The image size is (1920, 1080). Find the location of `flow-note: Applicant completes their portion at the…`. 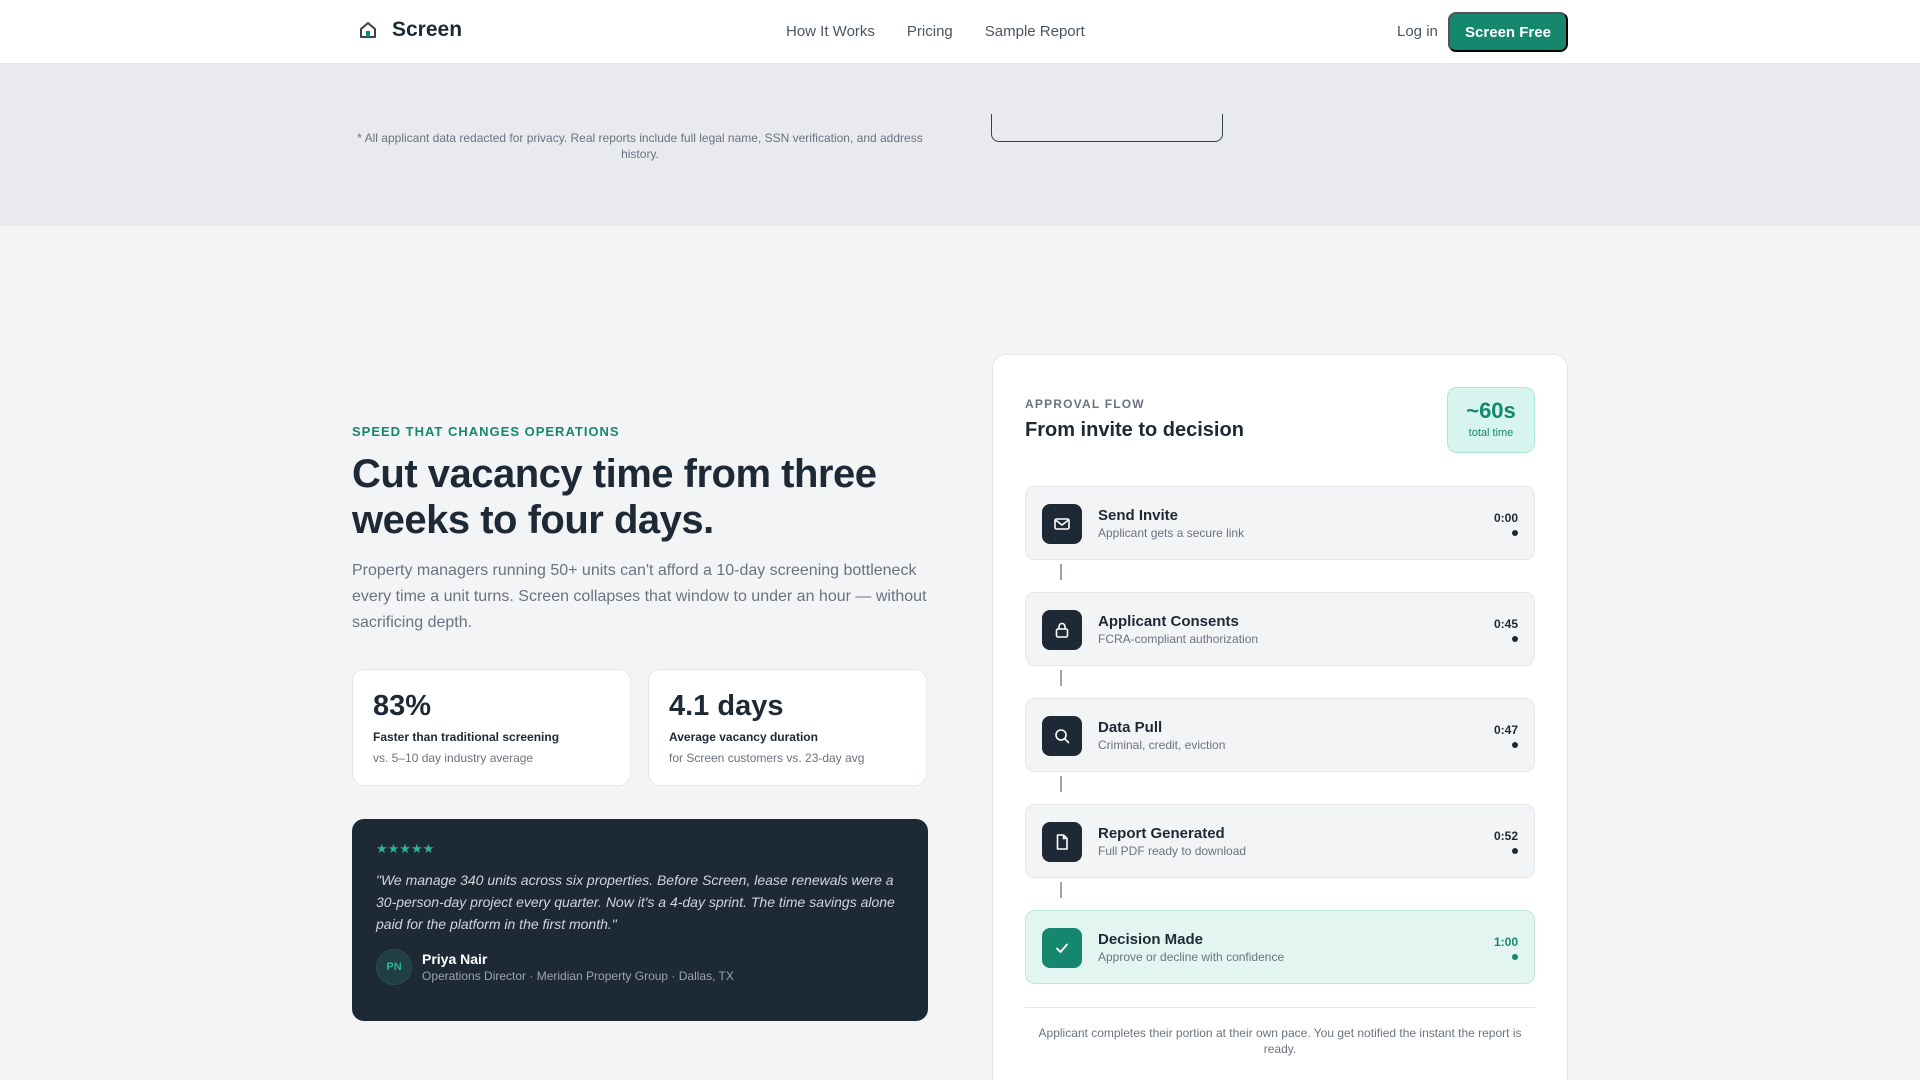

flow-note: Applicant completes their portion at the… is located at coordinates (1280, 1041).